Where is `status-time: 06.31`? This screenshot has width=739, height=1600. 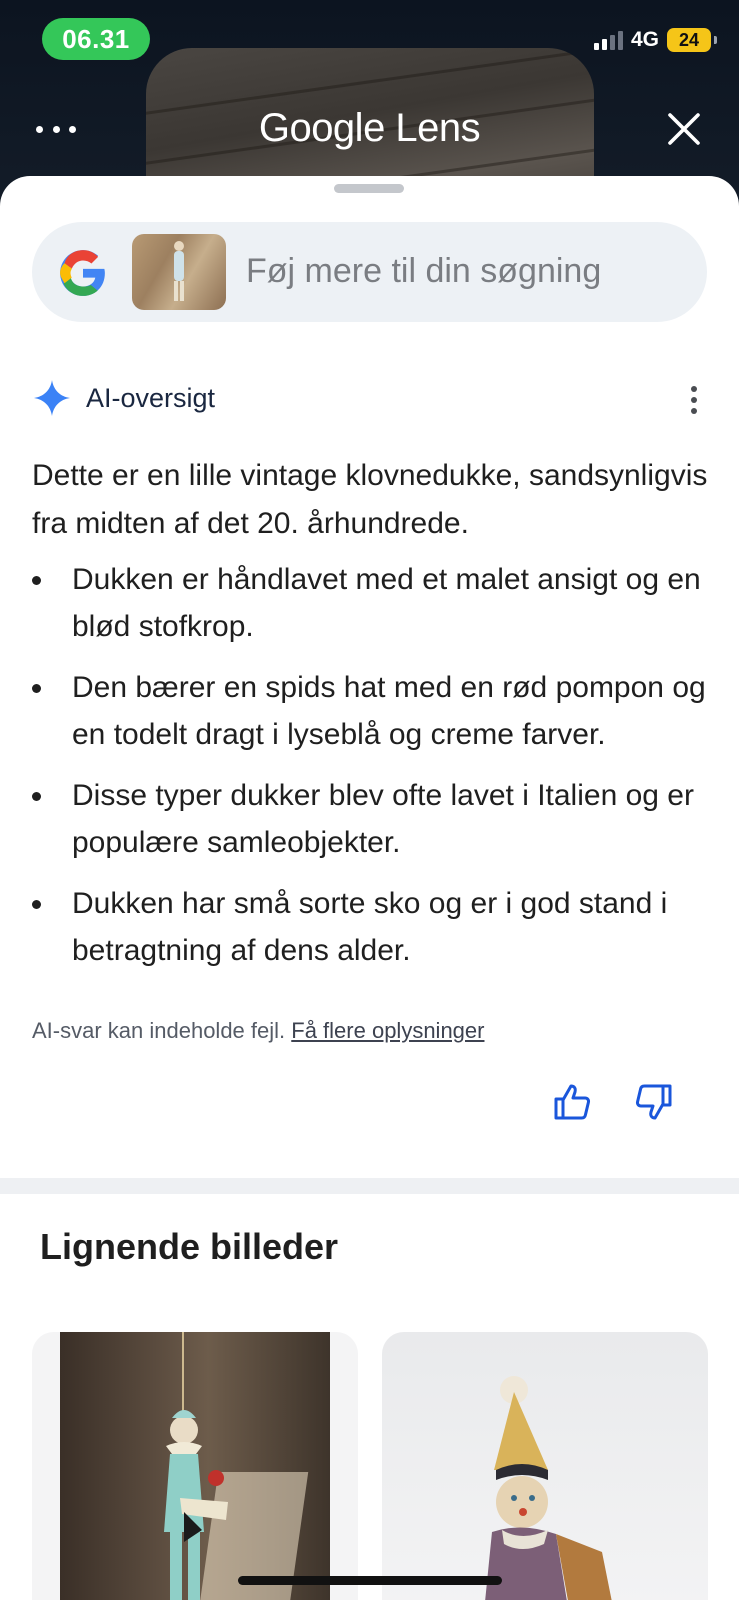
status-time: 06.31 is located at coordinates (96, 39).